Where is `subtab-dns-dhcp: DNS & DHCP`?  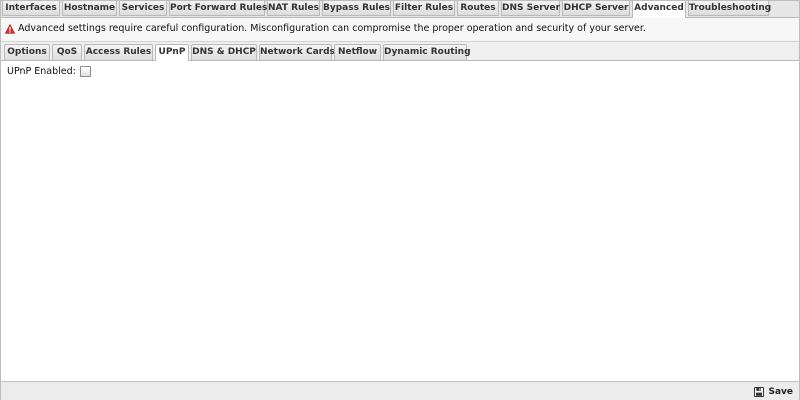 subtab-dns-dhcp: DNS & DHCP is located at coordinates (224, 52).